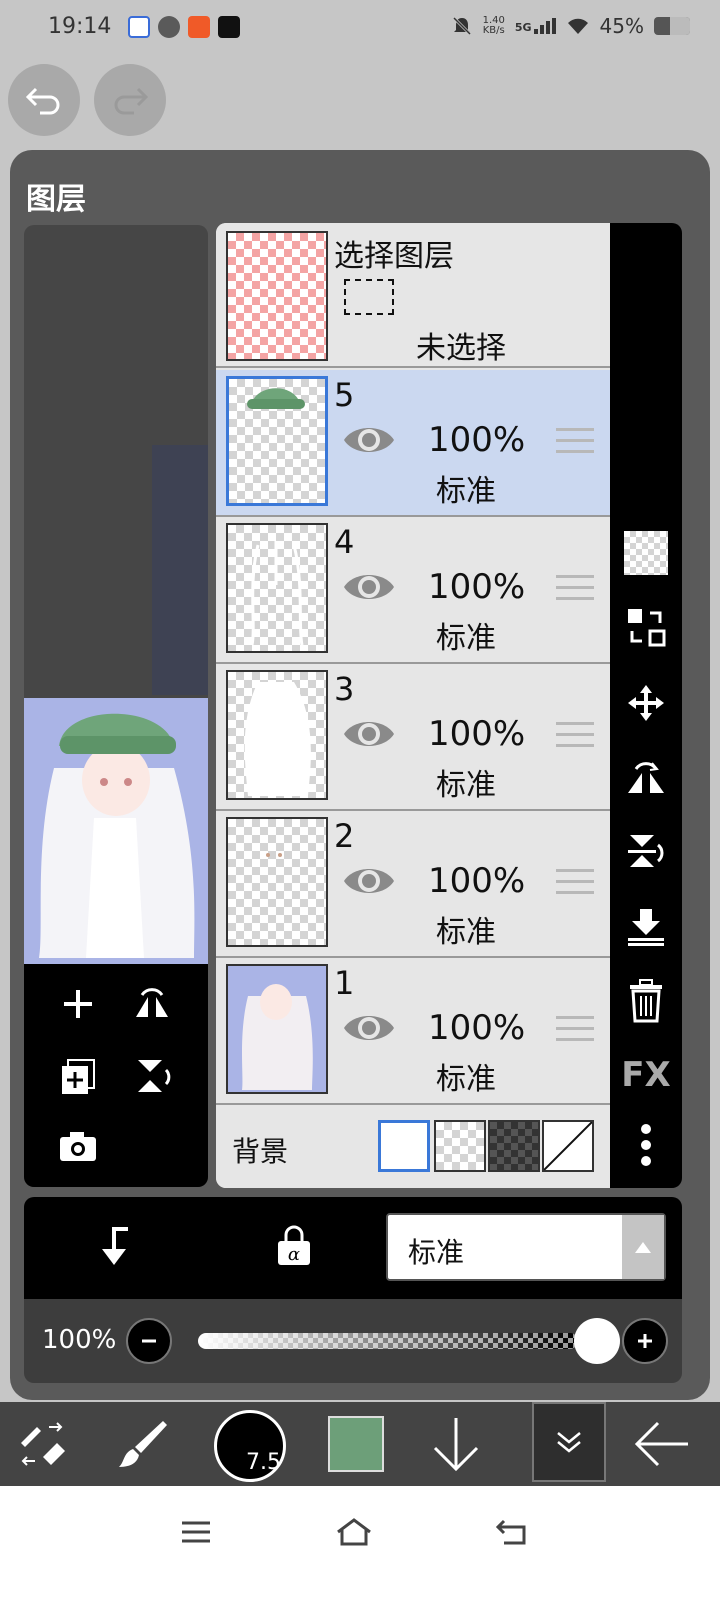 Image resolution: width=720 pixels, height=1600 pixels. What do you see at coordinates (142, 1444) in the screenshot?
I see `brush-tool-button` at bounding box center [142, 1444].